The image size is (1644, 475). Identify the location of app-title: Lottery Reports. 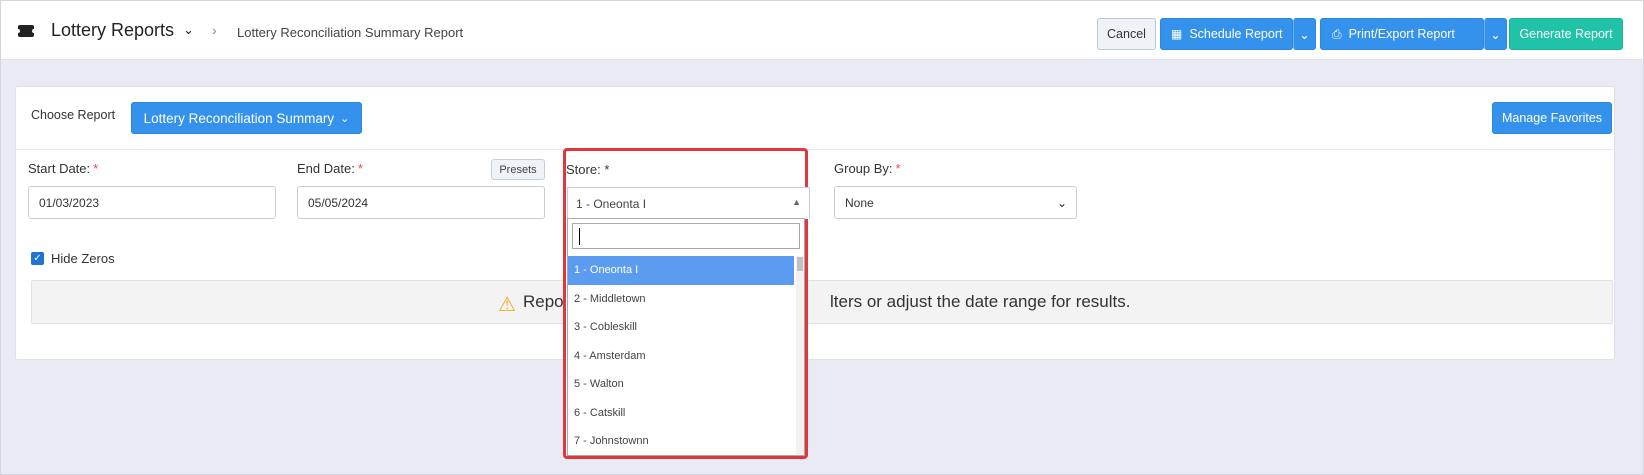
(112, 30).